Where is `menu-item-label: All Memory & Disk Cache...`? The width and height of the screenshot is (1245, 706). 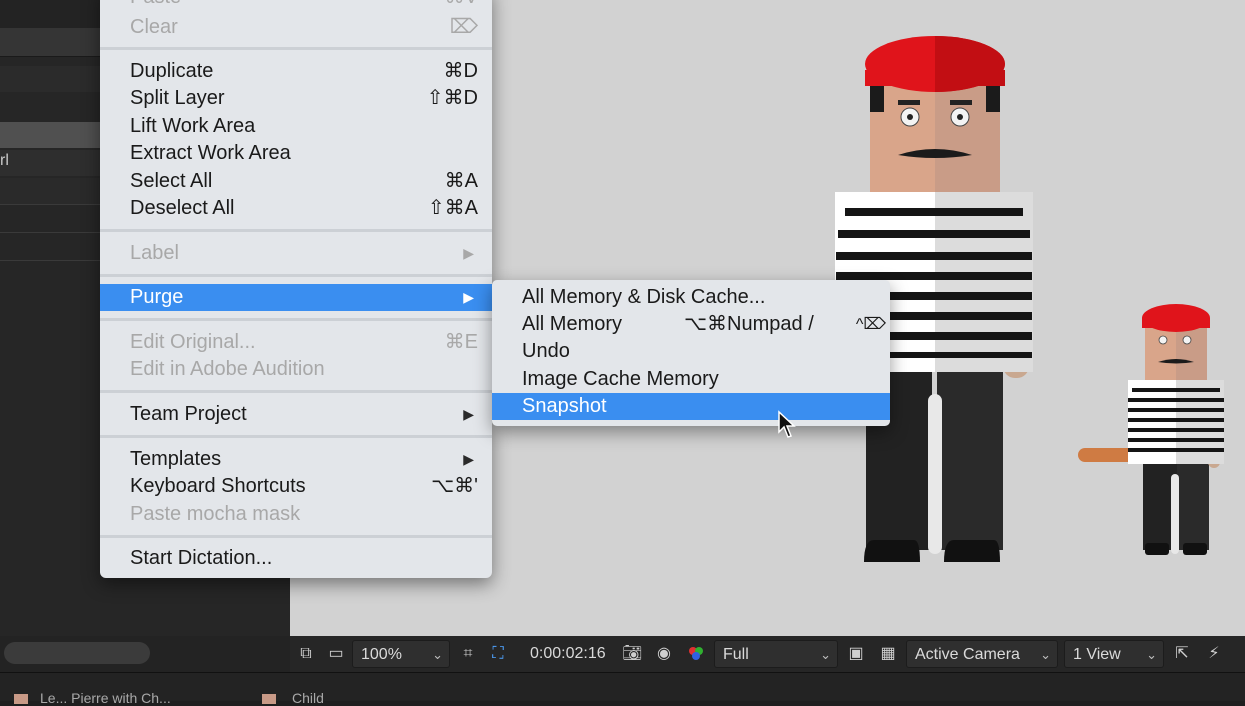 menu-item-label: All Memory & Disk Cache... is located at coordinates (644, 297).